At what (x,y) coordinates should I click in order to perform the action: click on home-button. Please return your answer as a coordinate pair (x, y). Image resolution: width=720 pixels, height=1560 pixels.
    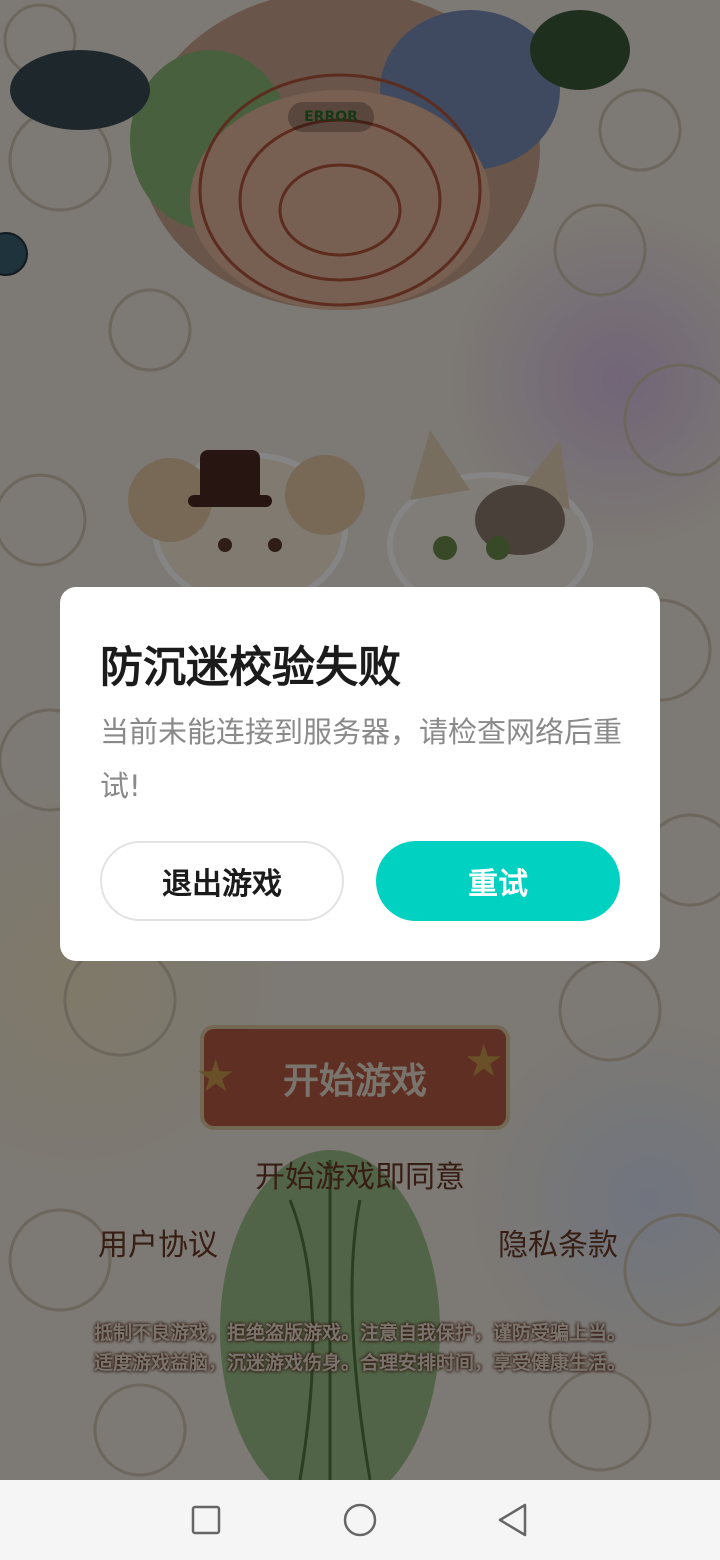
    Looking at the image, I should click on (360, 1520).